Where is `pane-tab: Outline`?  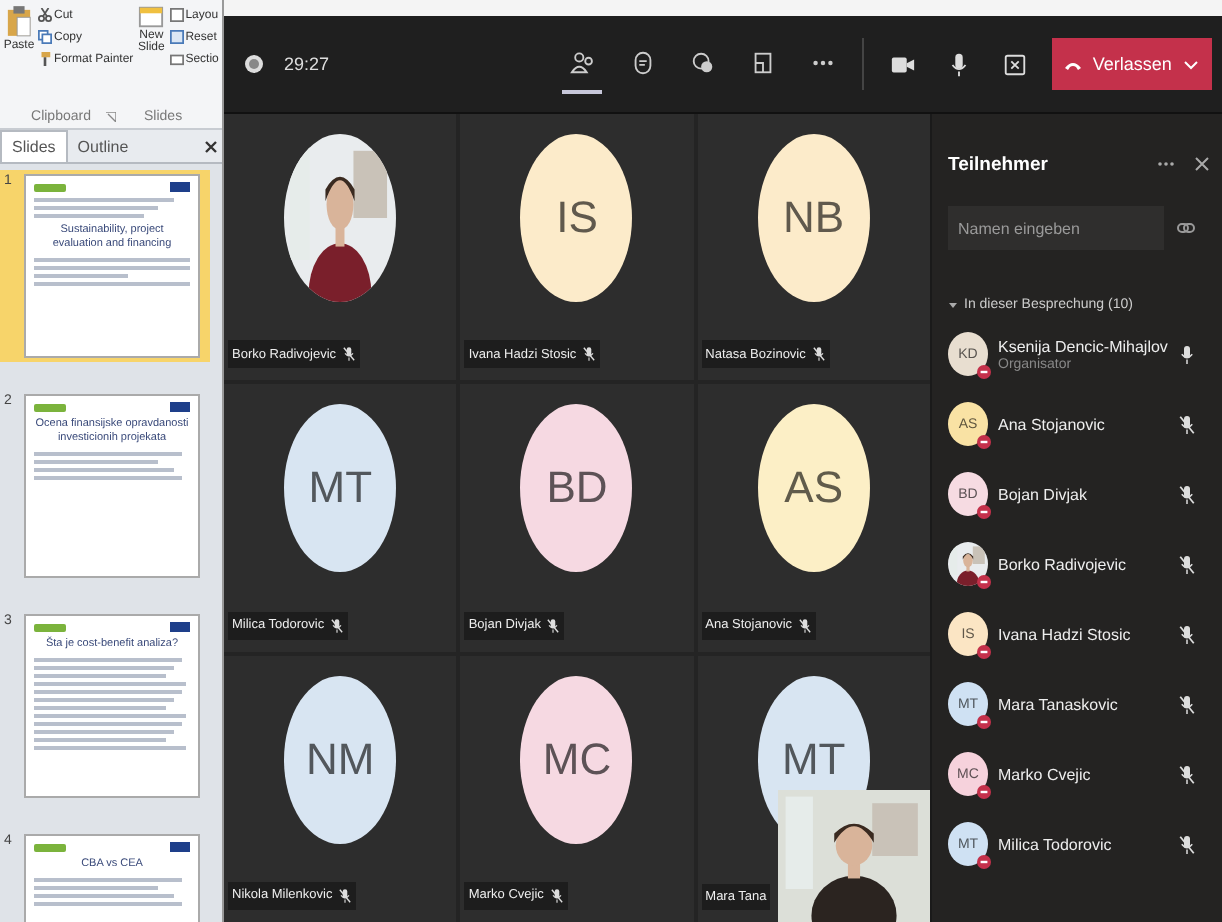
pane-tab: Outline is located at coordinates (103, 146).